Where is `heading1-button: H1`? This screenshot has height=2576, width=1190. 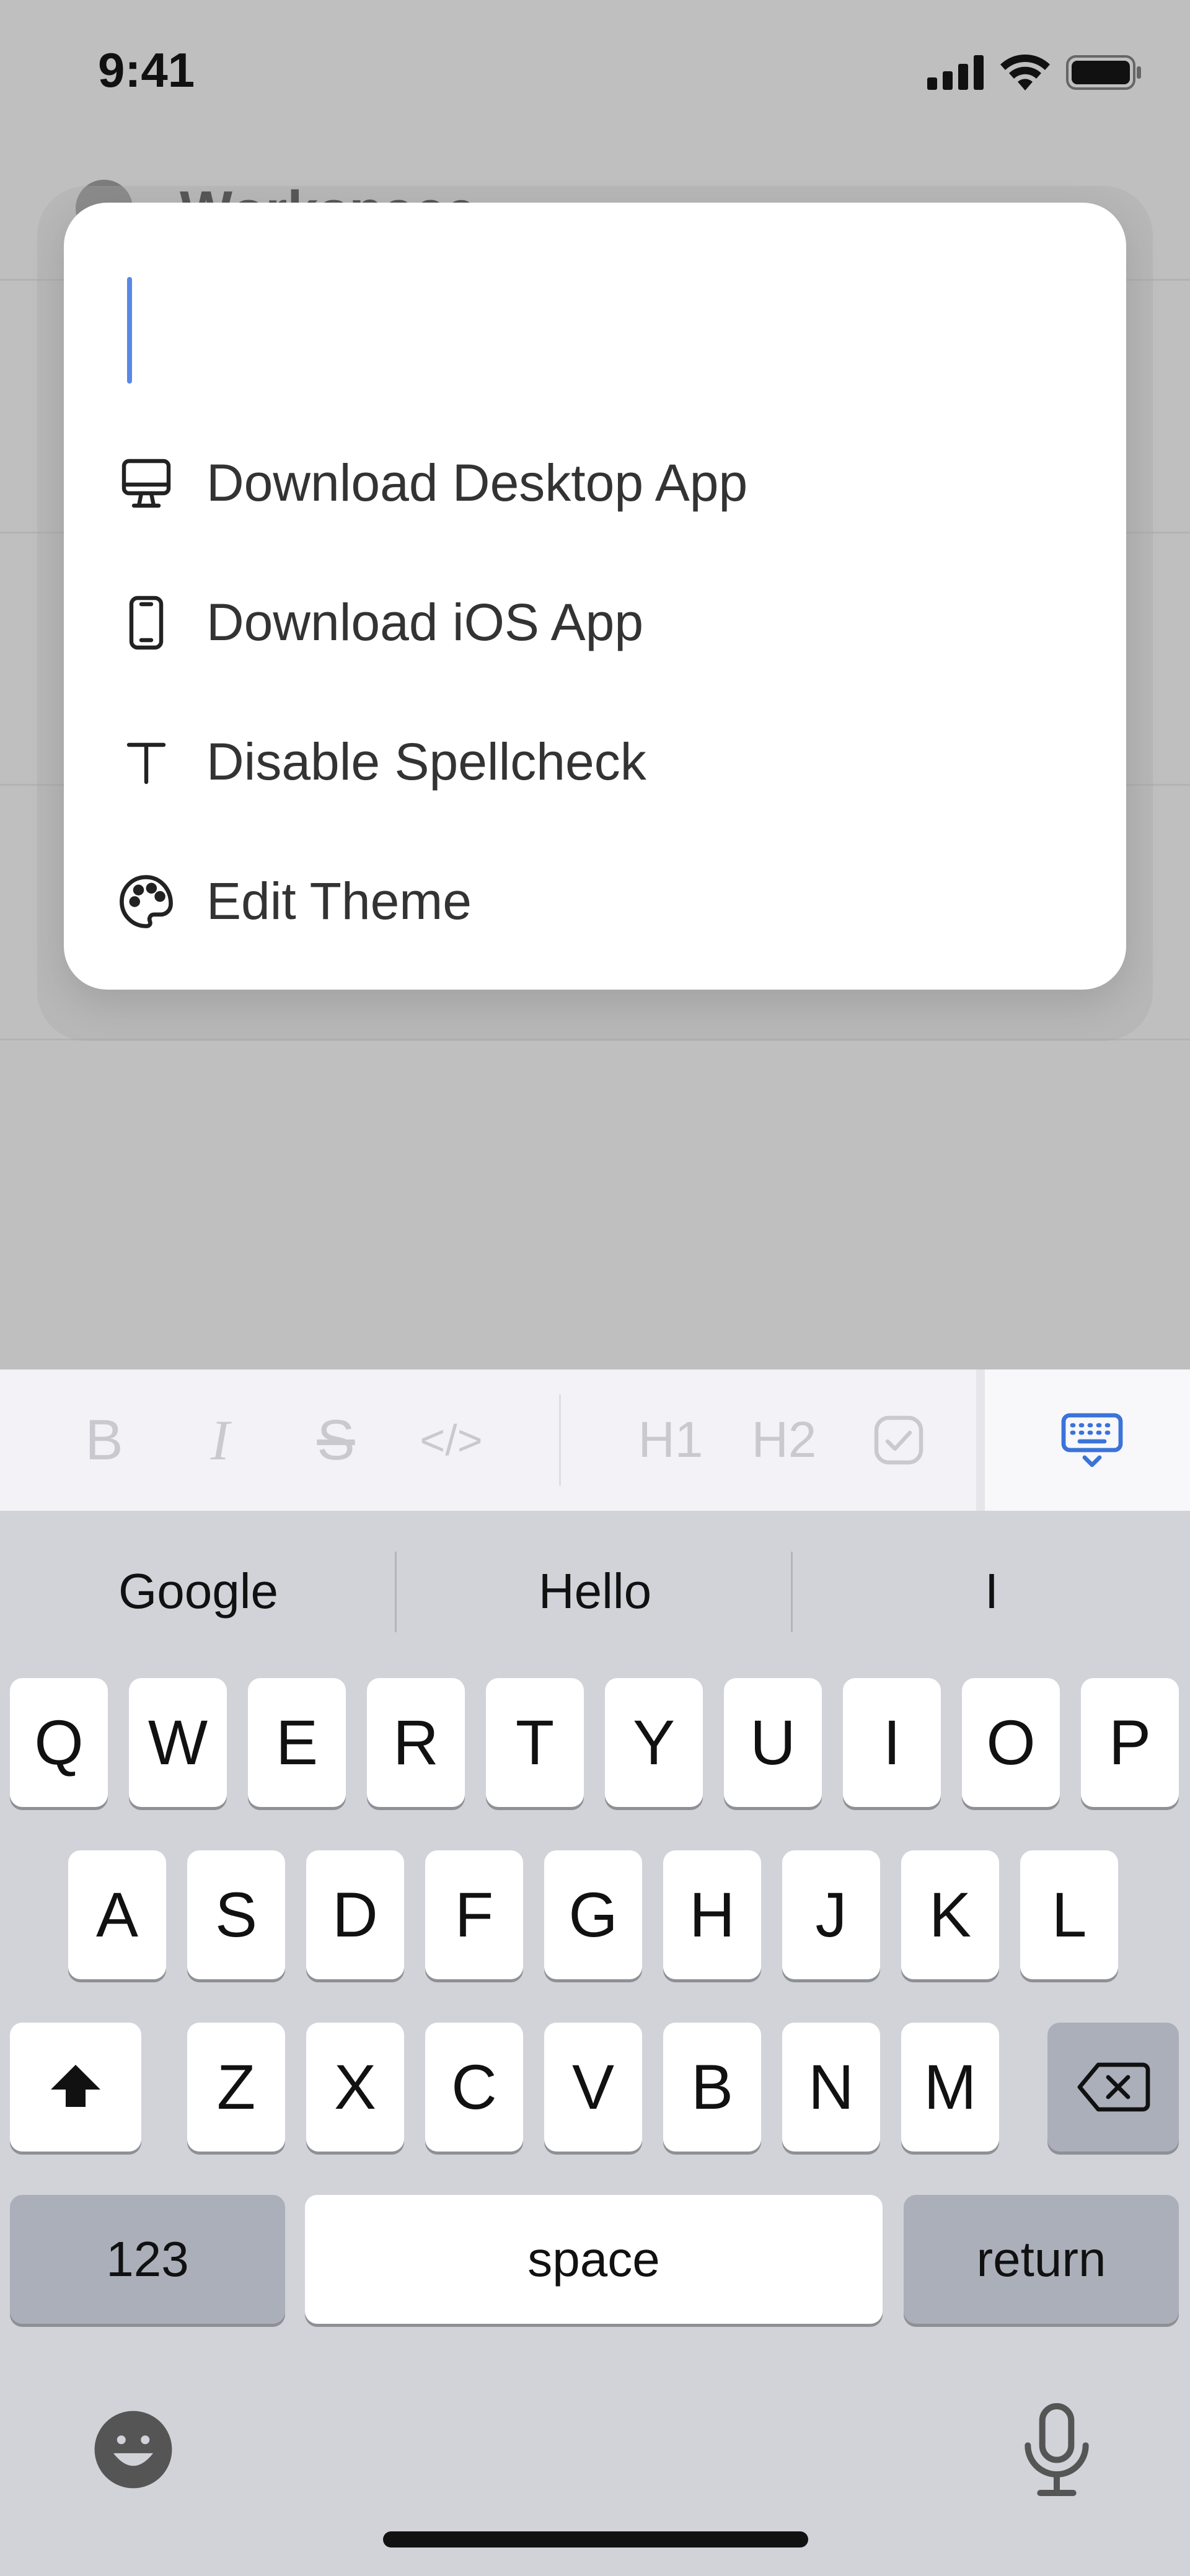
heading1-button: H1 is located at coordinates (670, 1440).